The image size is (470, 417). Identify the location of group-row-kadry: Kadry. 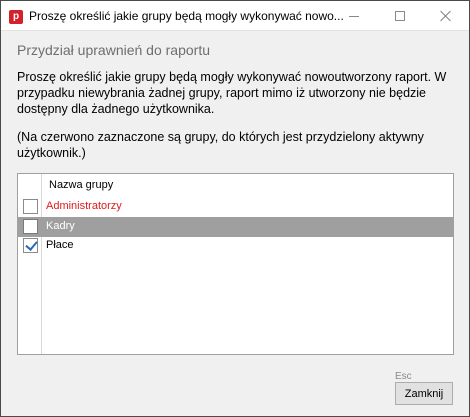
(235, 227).